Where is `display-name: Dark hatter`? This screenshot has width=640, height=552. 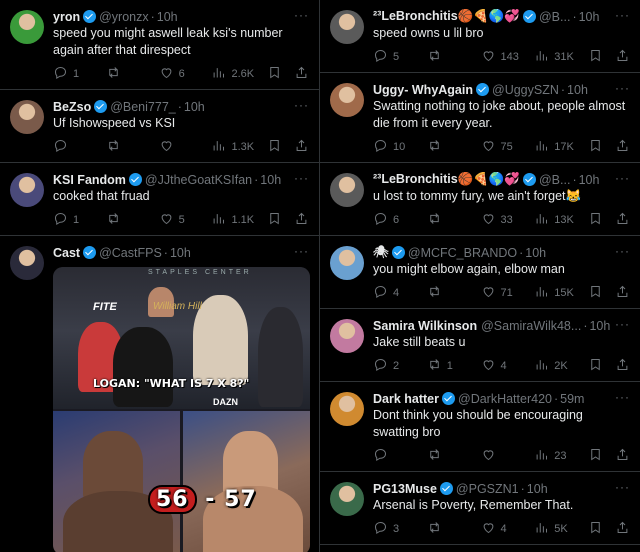
display-name: Dark hatter is located at coordinates (406, 399).